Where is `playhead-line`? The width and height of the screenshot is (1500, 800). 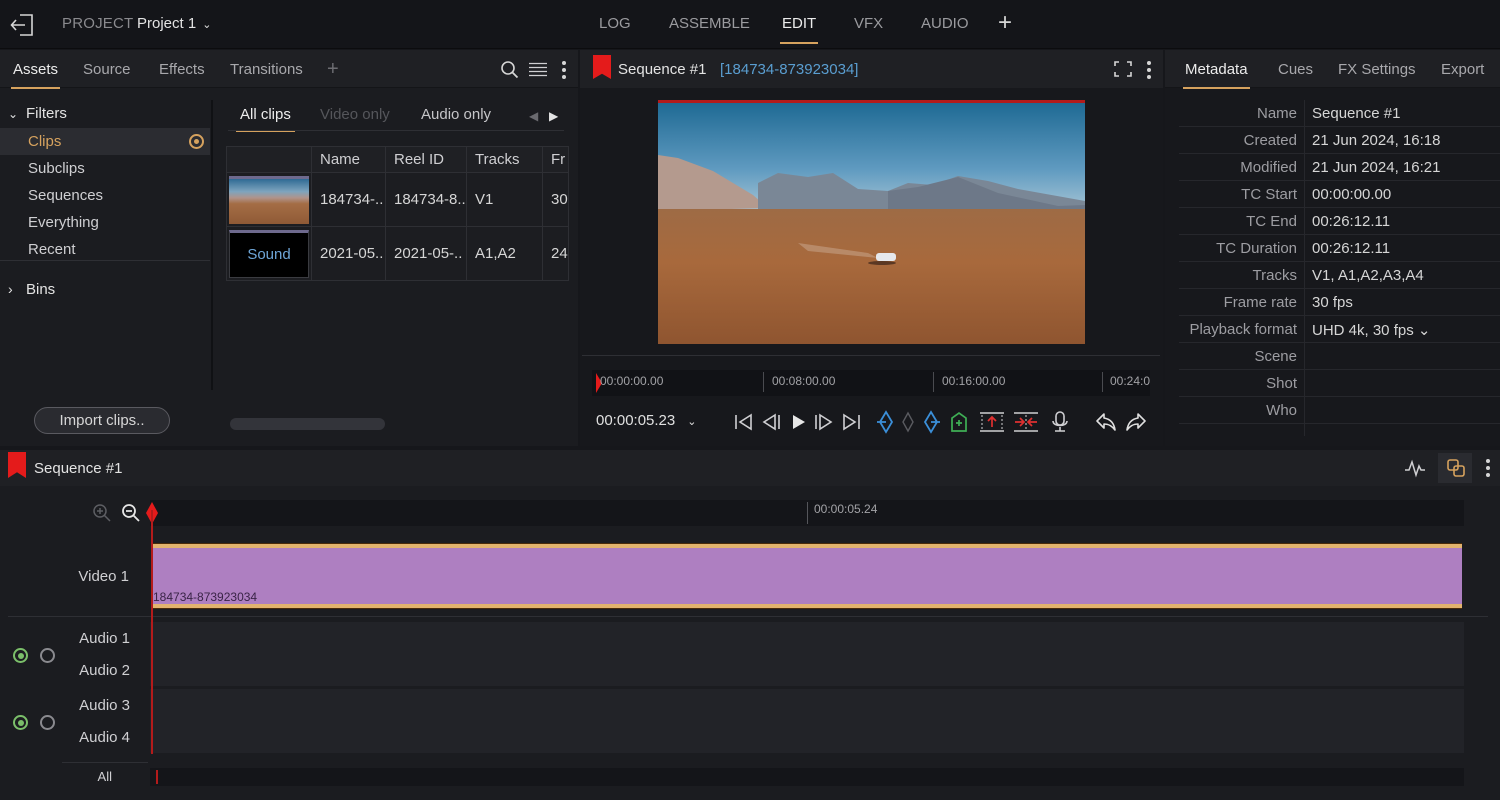
playhead-line is located at coordinates (152, 632).